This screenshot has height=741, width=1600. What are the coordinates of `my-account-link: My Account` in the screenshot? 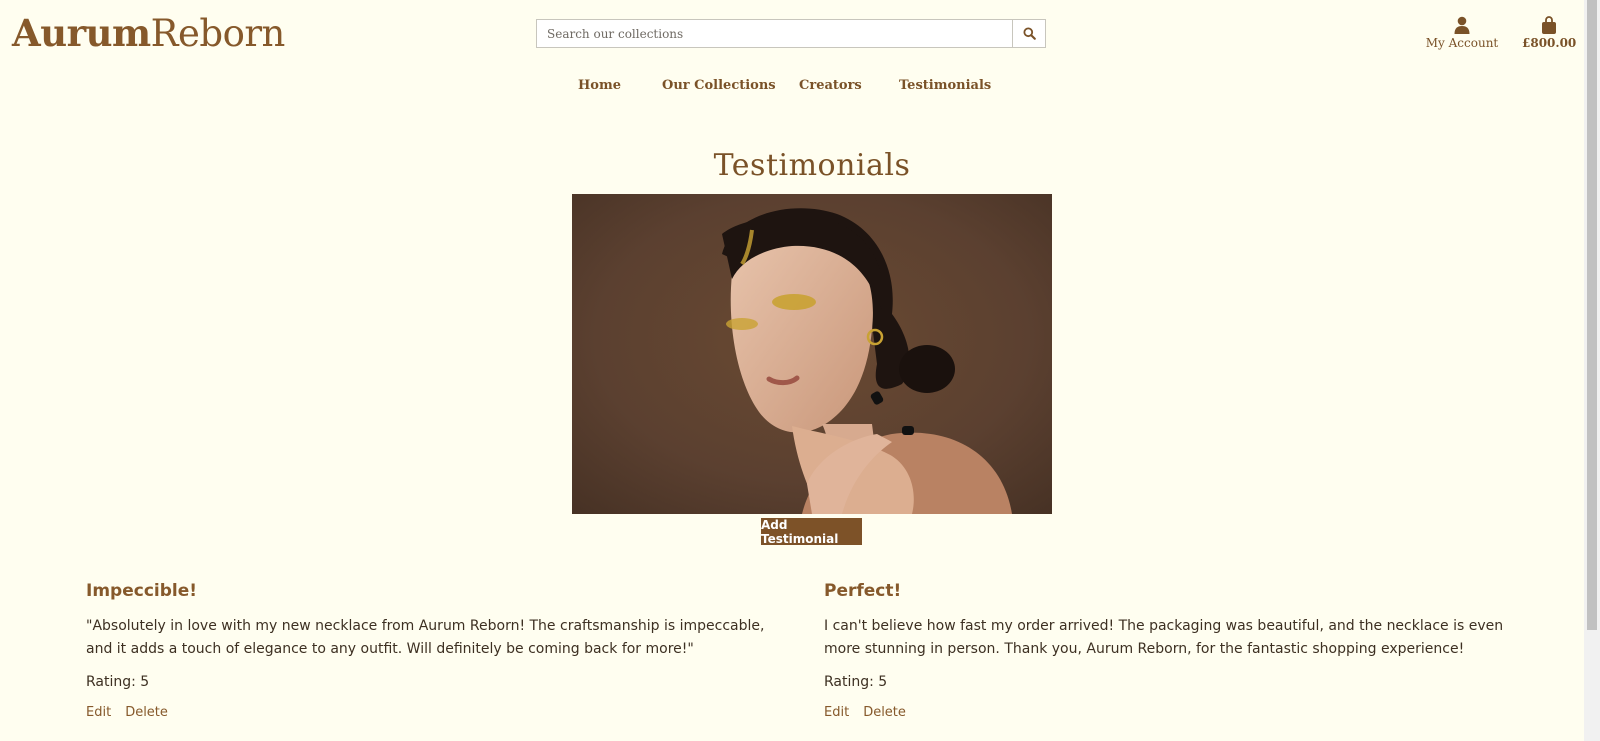 It's located at (1462, 33).